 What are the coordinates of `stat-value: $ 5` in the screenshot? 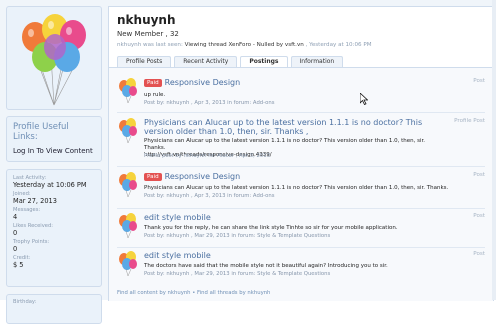 It's located at (18, 265).